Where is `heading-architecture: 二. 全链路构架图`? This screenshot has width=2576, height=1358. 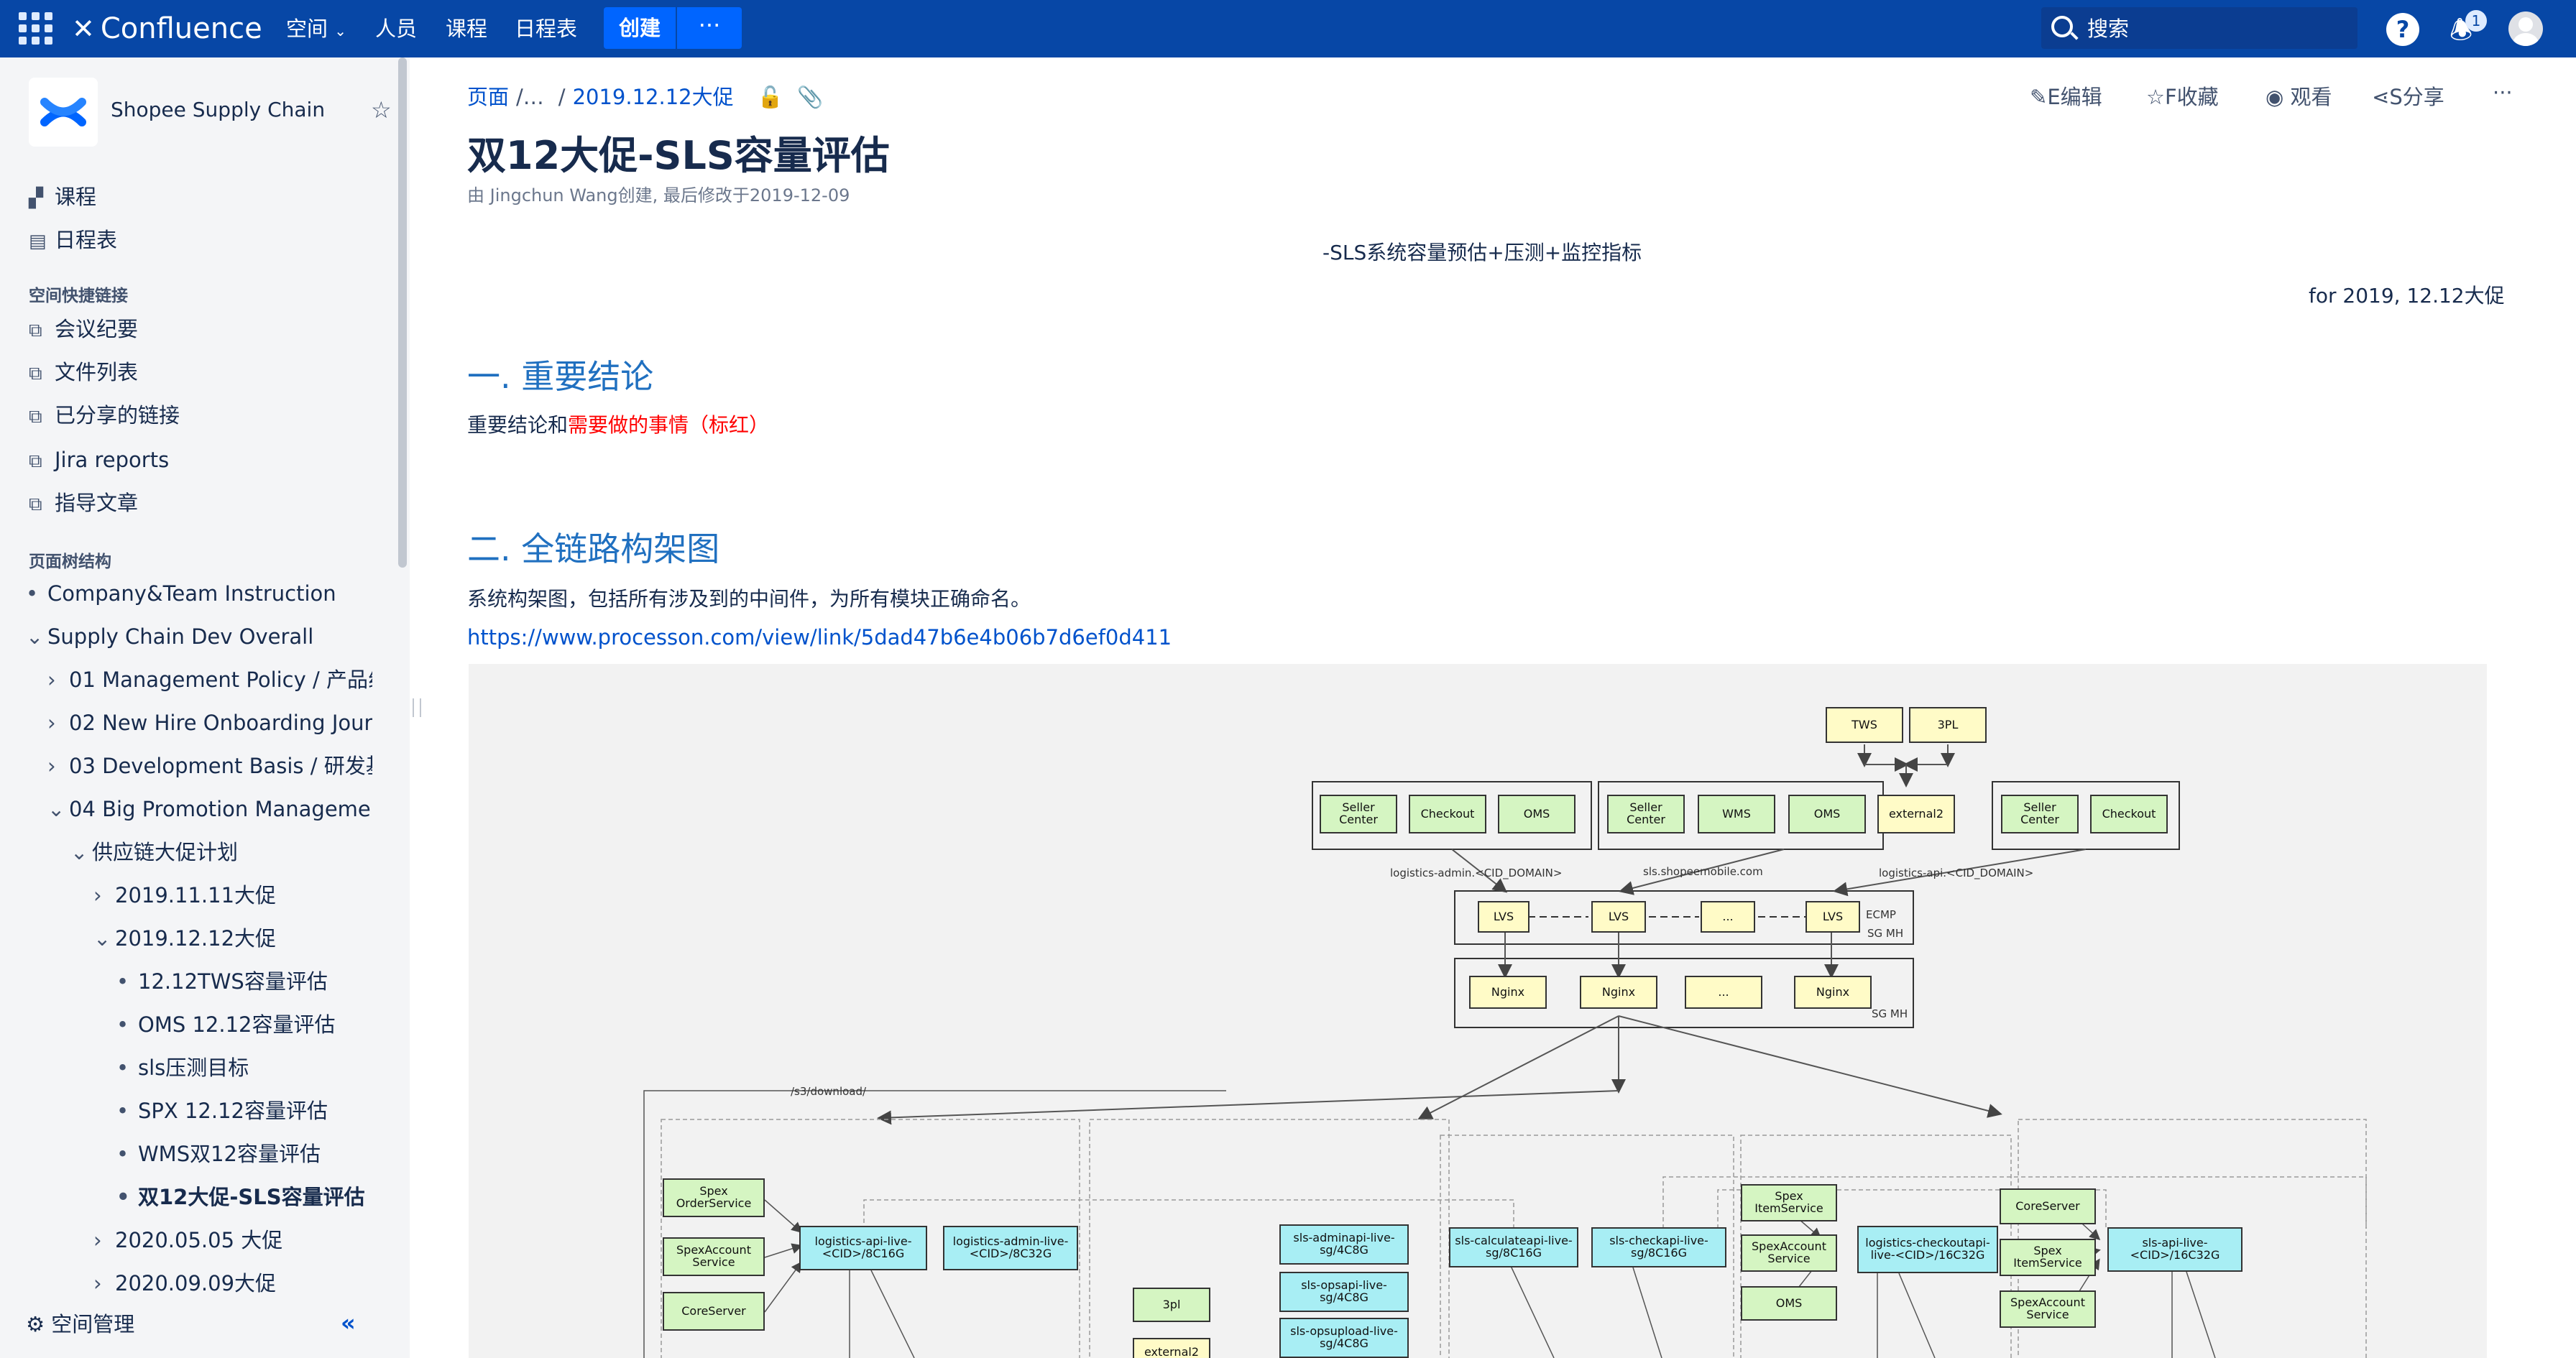
heading-architecture: 二. 全链路构架图 is located at coordinates (593, 549).